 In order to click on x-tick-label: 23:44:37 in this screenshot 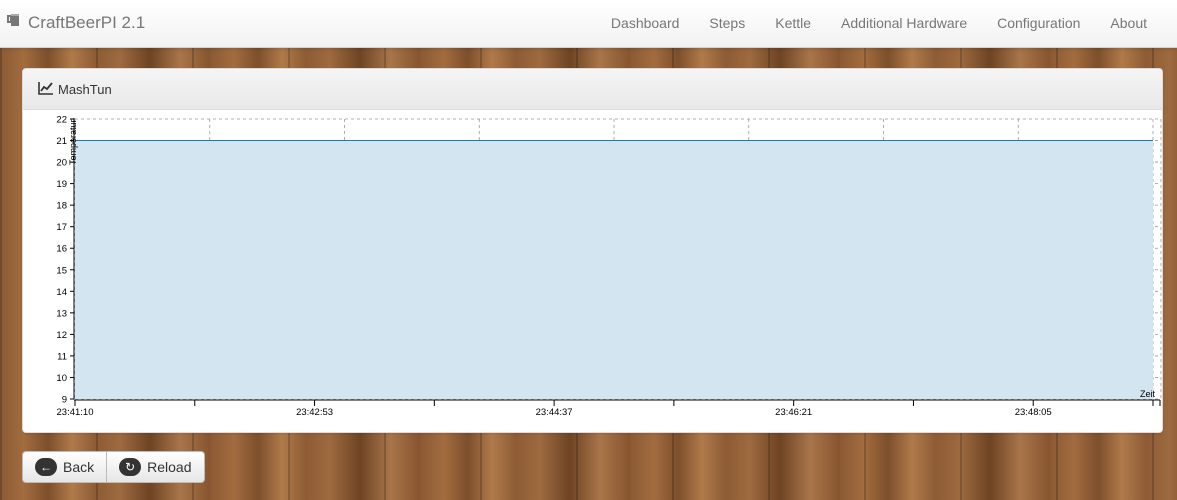, I will do `click(554, 412)`.